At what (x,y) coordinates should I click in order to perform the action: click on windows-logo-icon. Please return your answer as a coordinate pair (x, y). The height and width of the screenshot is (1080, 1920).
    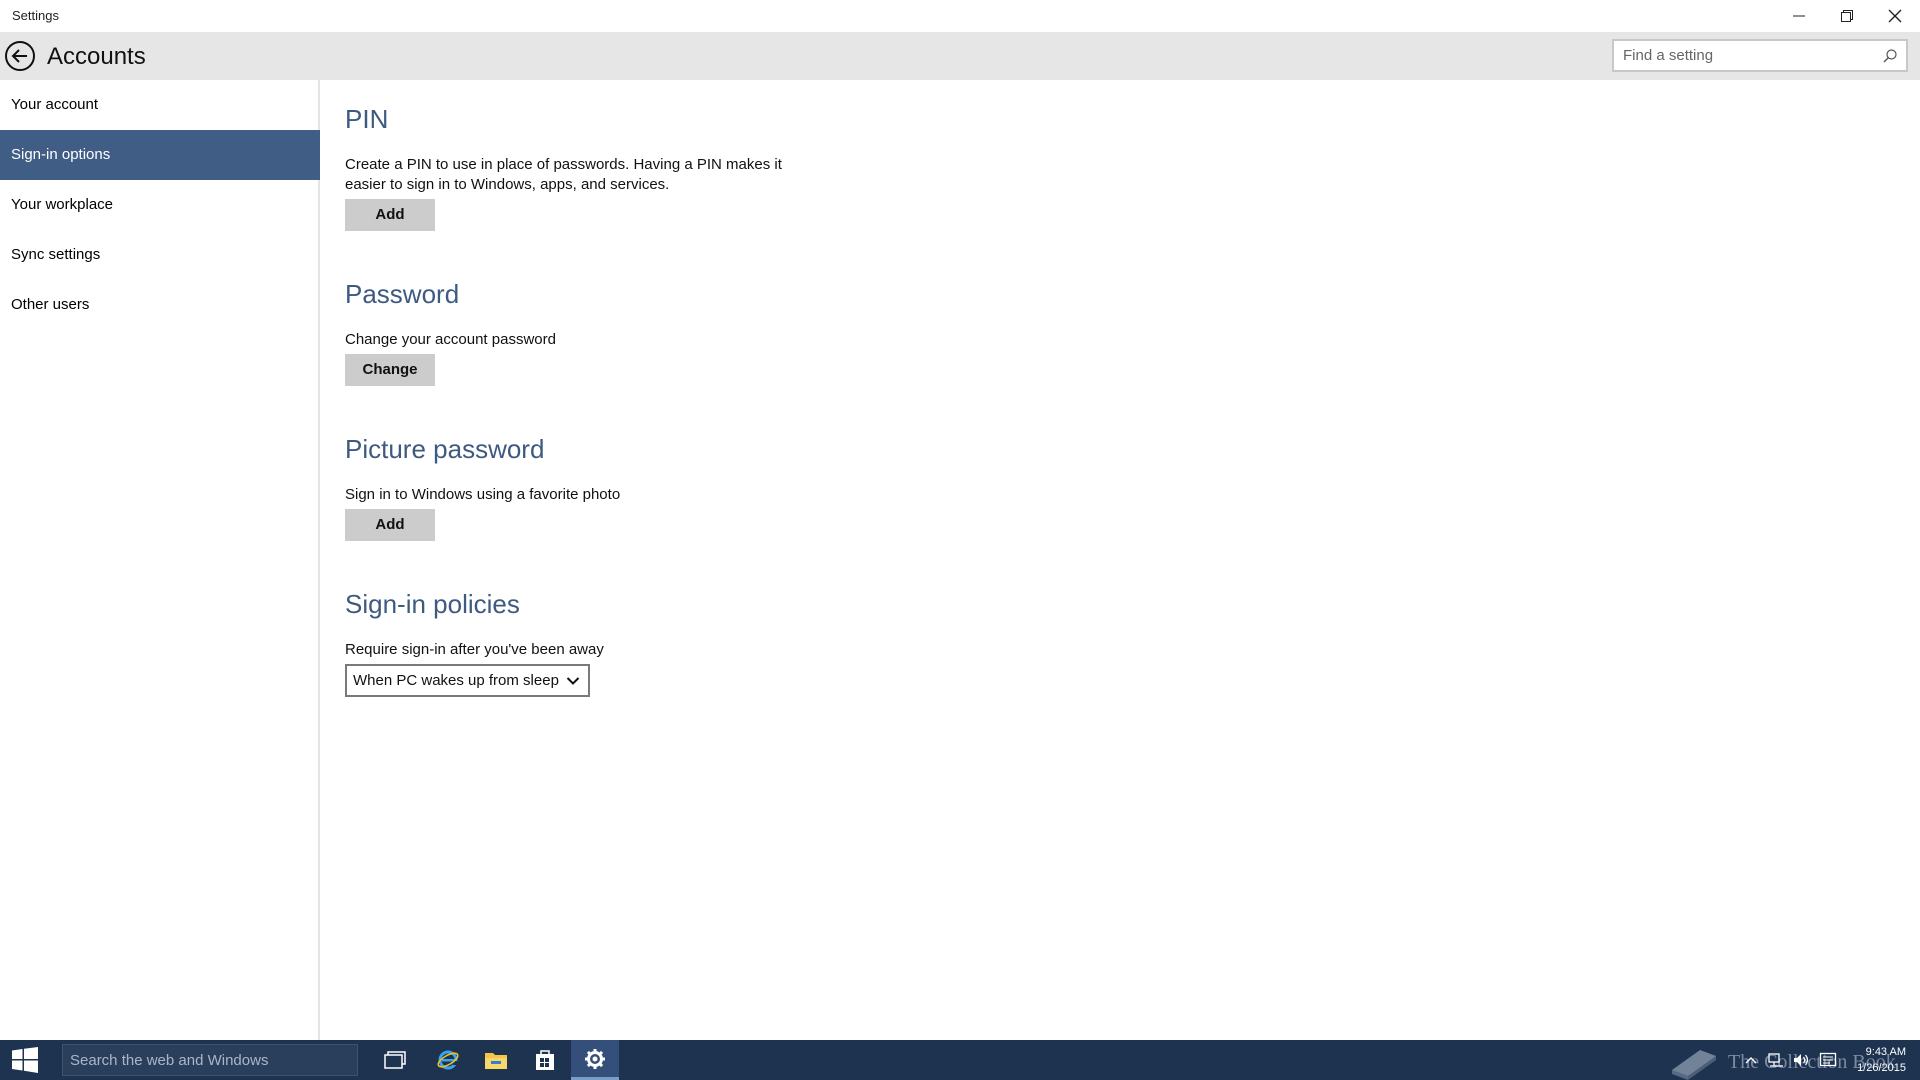
    Looking at the image, I should click on (25, 1060).